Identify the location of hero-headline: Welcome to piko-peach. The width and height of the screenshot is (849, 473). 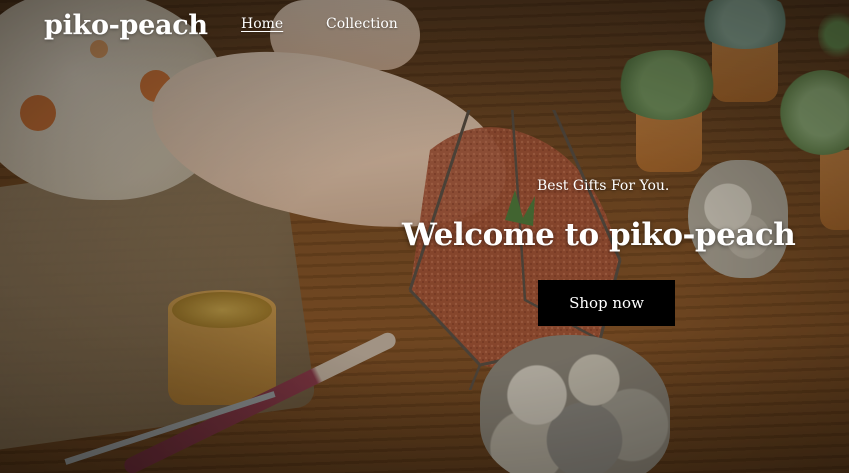
(599, 235).